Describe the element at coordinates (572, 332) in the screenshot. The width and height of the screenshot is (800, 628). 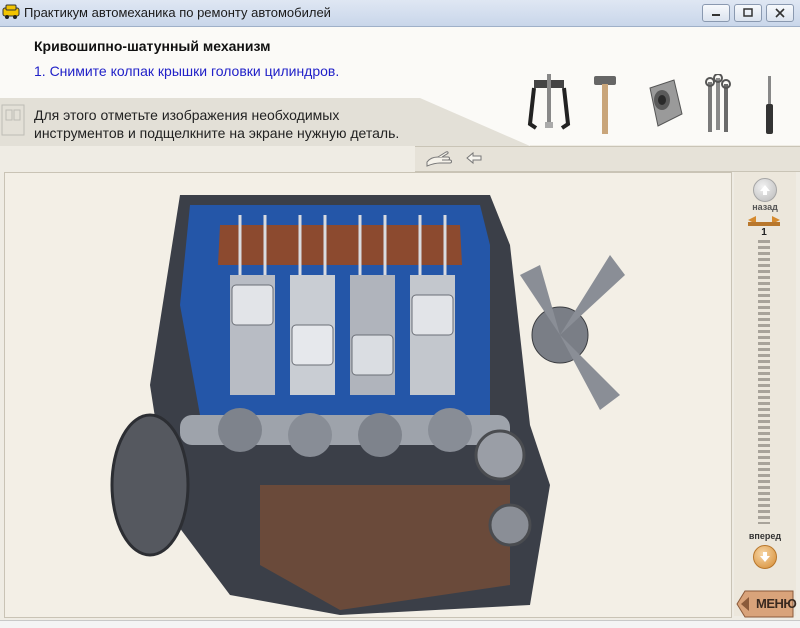
I see `cooling-fan` at that location.